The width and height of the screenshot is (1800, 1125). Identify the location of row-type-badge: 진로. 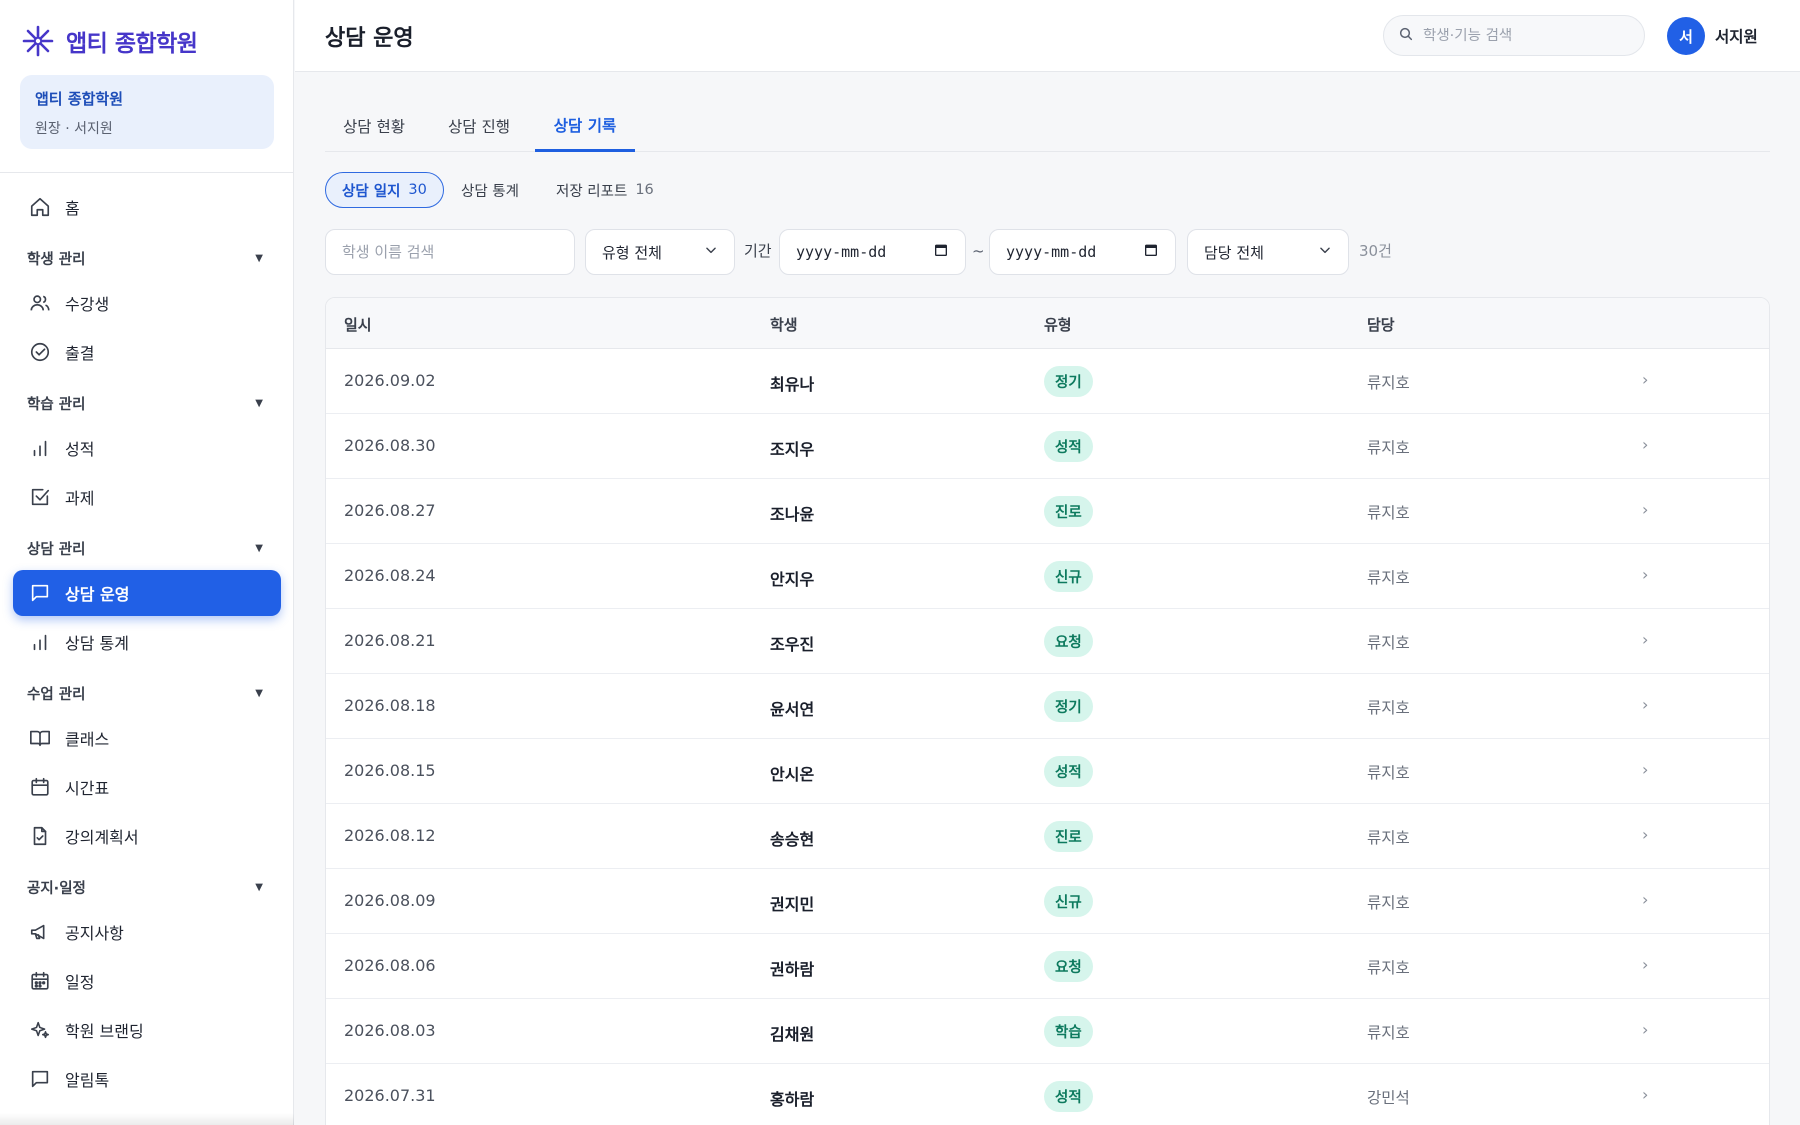
(1068, 511).